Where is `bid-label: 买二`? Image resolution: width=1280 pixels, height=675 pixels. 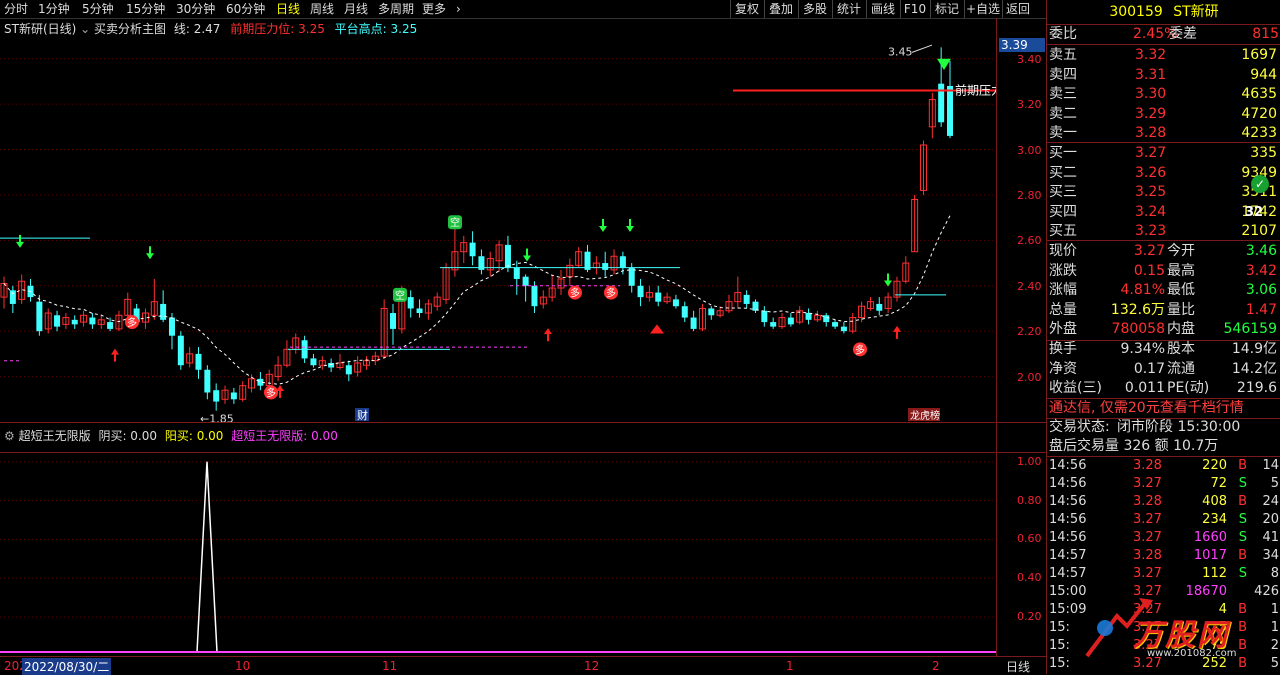
bid-label: 买二 is located at coordinates (1063, 172).